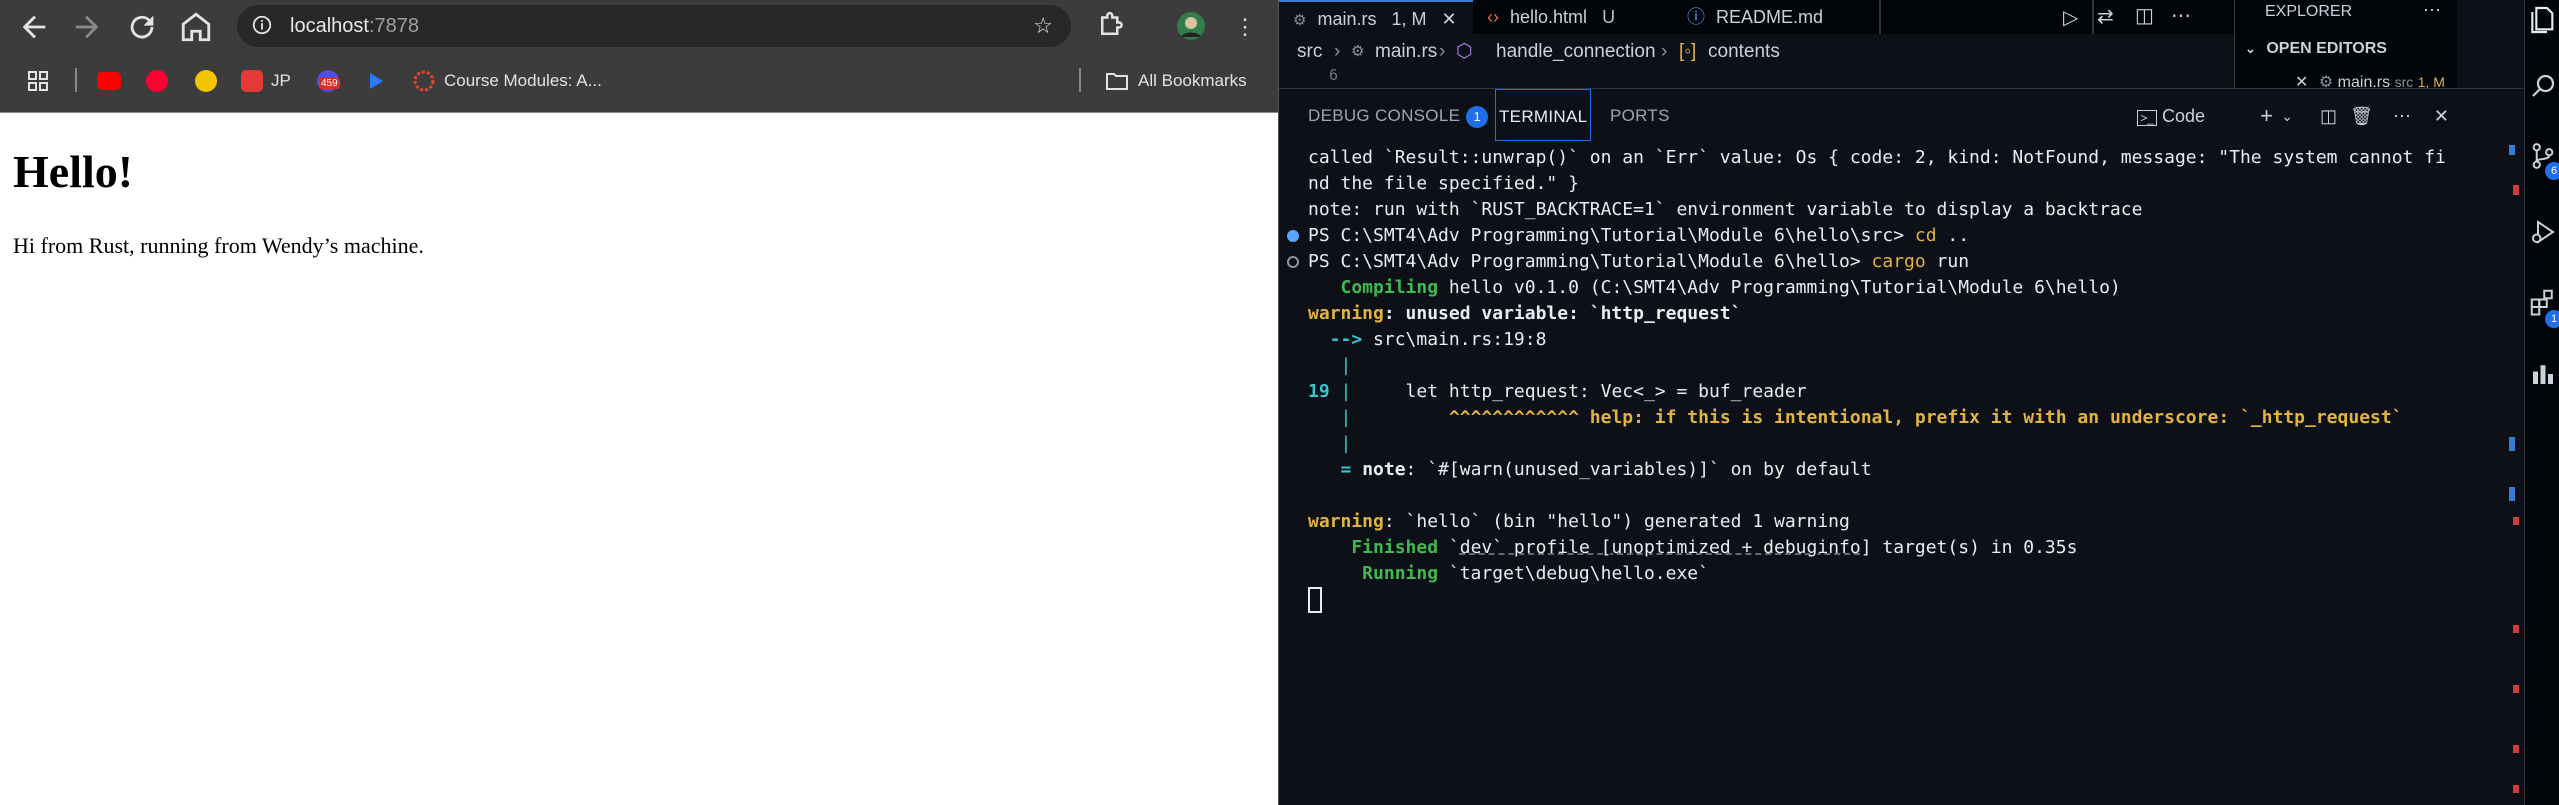  What do you see at coordinates (2552, 319) in the screenshot?
I see `extensions-badge: 1` at bounding box center [2552, 319].